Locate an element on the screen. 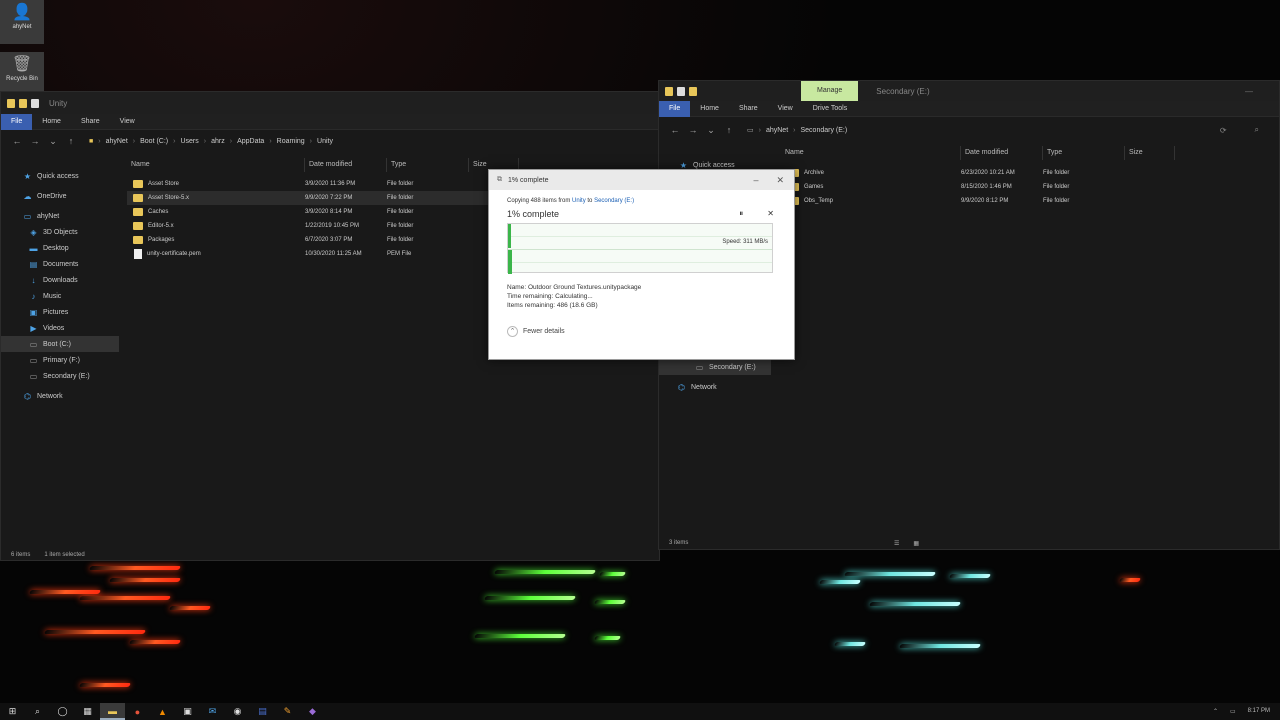  chevron-up-icon: ⌃ is located at coordinates (1215, 711).